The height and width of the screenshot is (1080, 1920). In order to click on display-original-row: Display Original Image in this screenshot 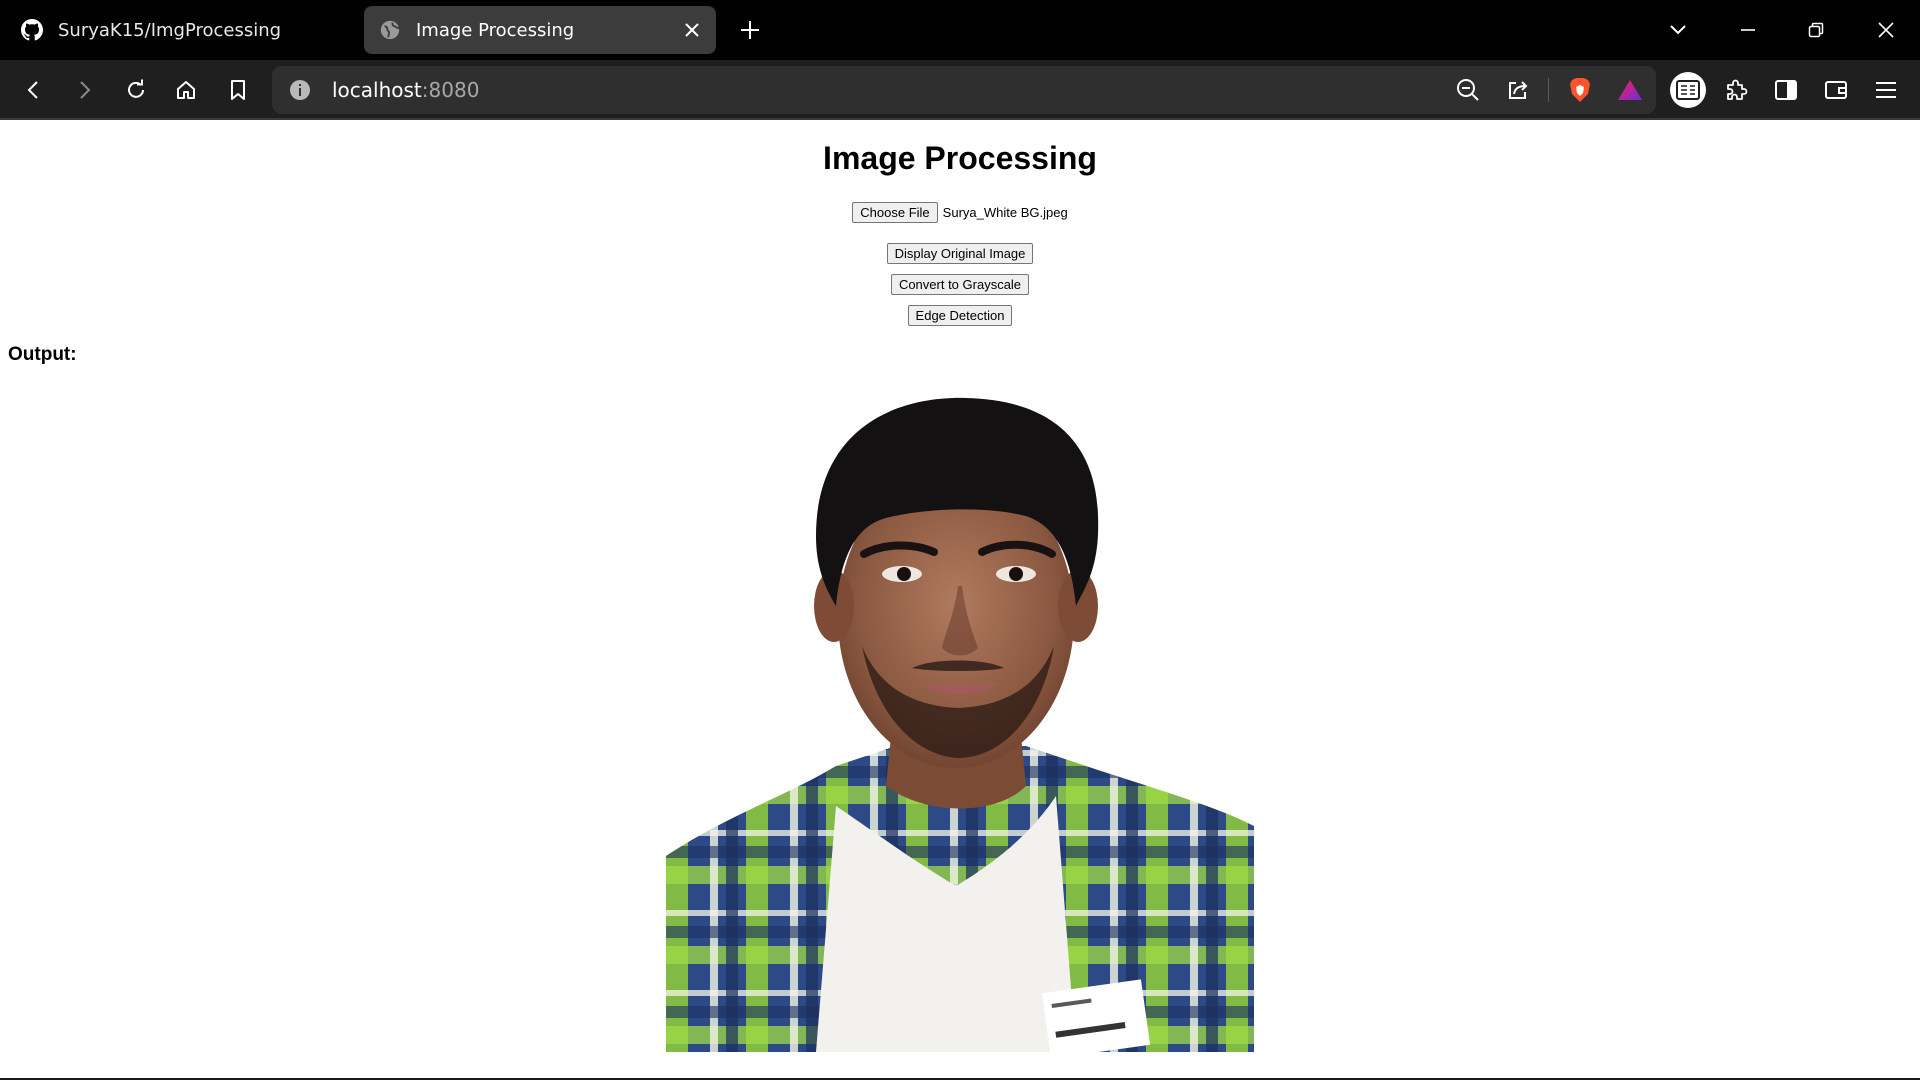, I will do `click(960, 253)`.